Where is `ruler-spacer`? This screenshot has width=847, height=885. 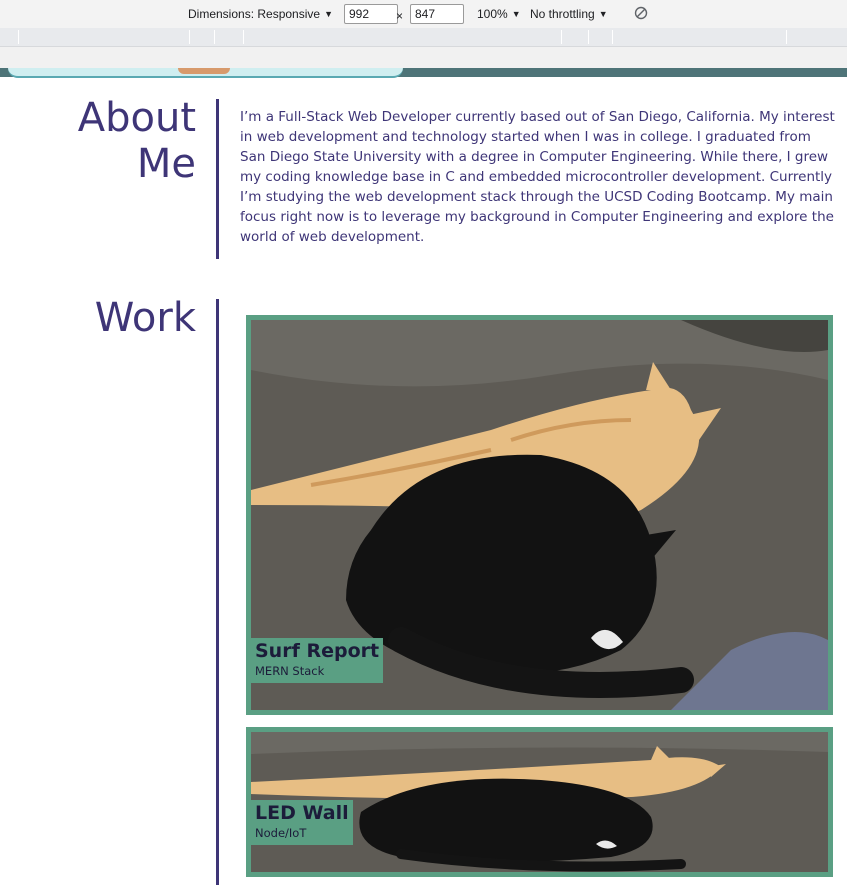 ruler-spacer is located at coordinates (423, 57).